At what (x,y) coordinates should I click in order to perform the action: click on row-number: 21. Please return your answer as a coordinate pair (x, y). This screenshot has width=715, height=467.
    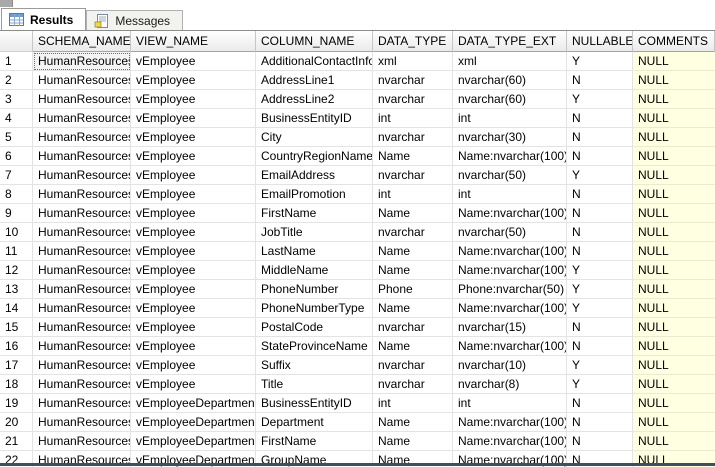
    Looking at the image, I should click on (16, 441).